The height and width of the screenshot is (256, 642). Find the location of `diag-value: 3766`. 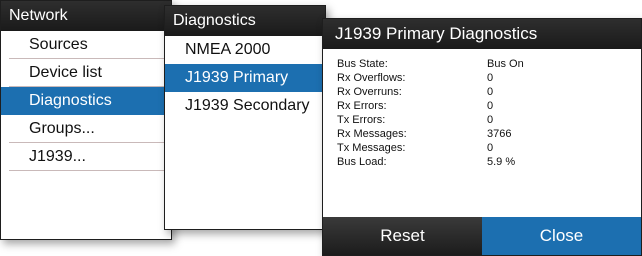

diag-value: 3766 is located at coordinates (499, 134).